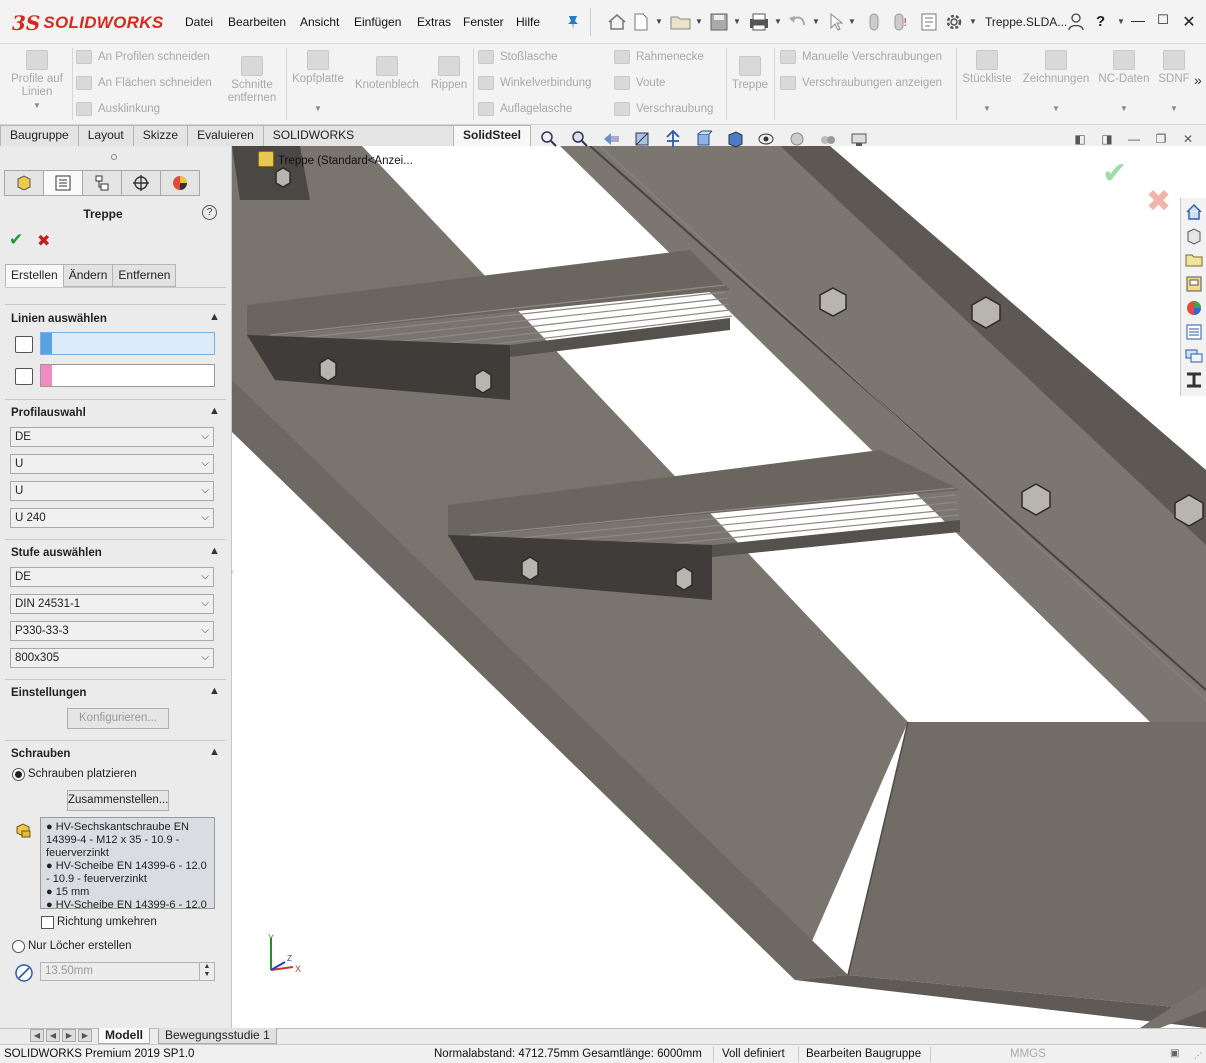 This screenshot has height=1063, width=1206. I want to click on tab-erstellen: Erstellen, so click(34, 275).